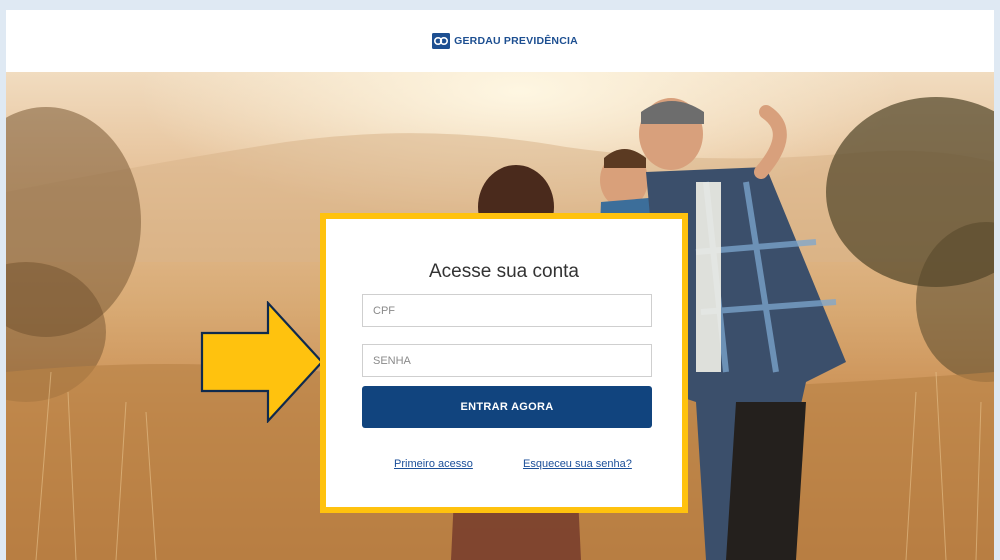 The image size is (1000, 560). What do you see at coordinates (507, 360) in the screenshot?
I see `password-input` at bounding box center [507, 360].